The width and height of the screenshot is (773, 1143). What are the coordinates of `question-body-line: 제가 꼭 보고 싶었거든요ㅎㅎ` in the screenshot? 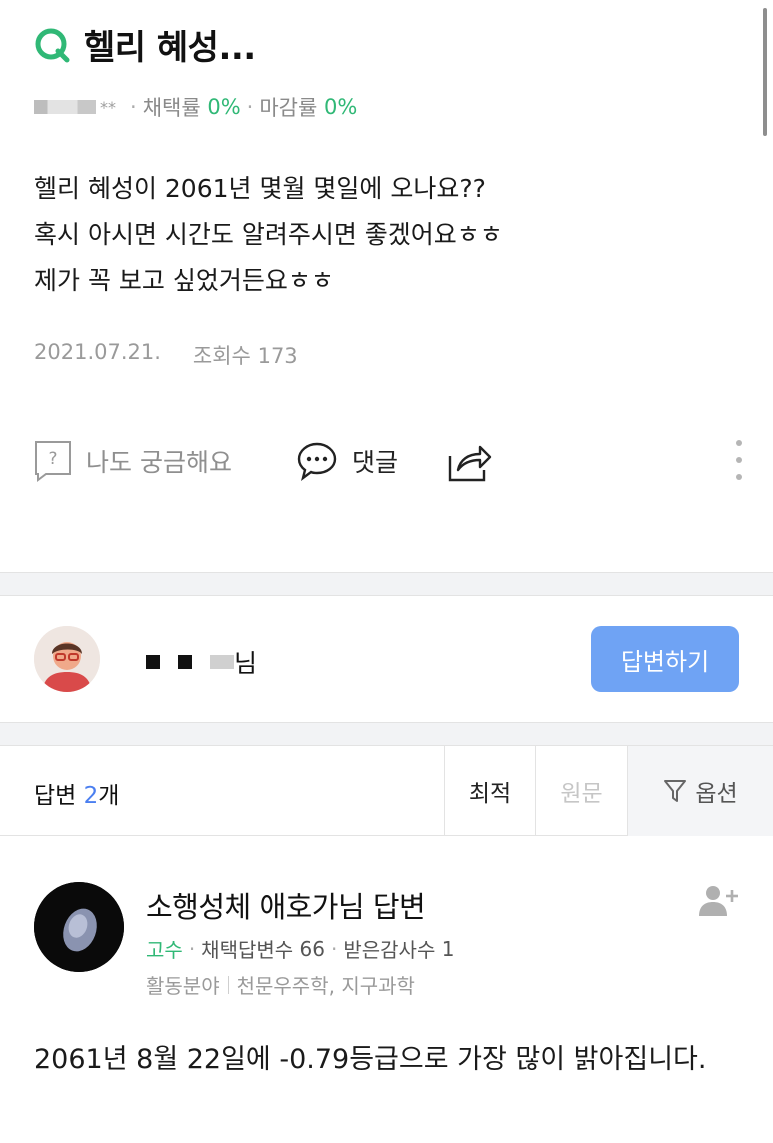 It's located at (184, 280).